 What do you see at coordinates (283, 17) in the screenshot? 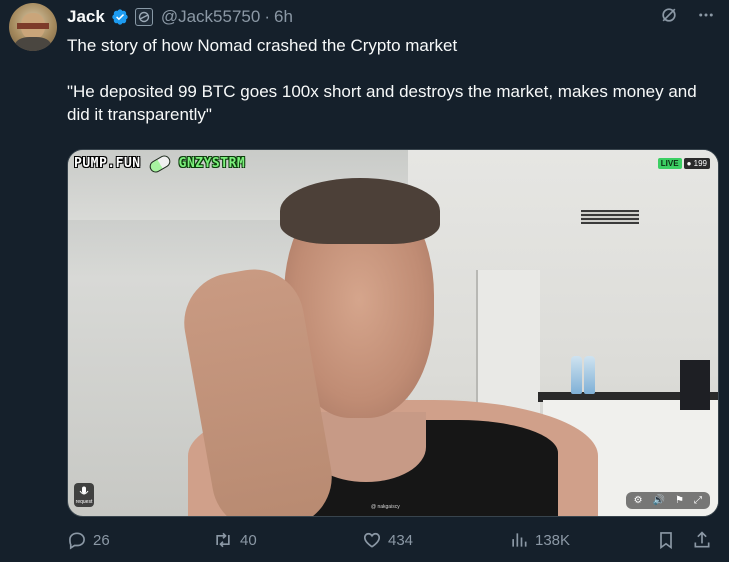
I see `post-time: 6h` at bounding box center [283, 17].